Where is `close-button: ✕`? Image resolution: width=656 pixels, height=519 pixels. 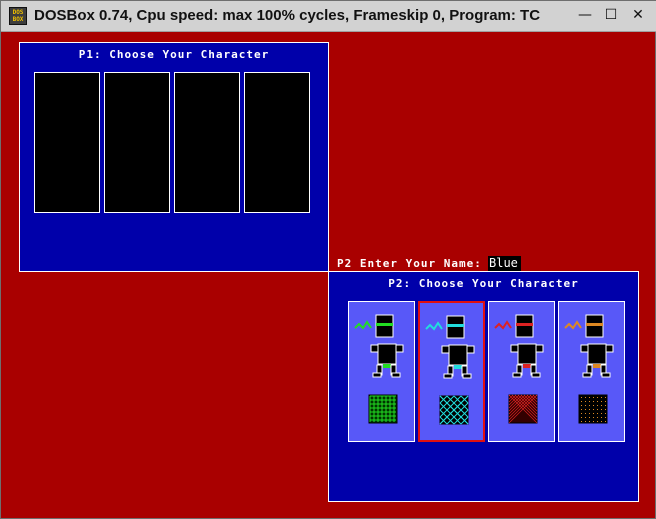 close-button: ✕ is located at coordinates (638, 15).